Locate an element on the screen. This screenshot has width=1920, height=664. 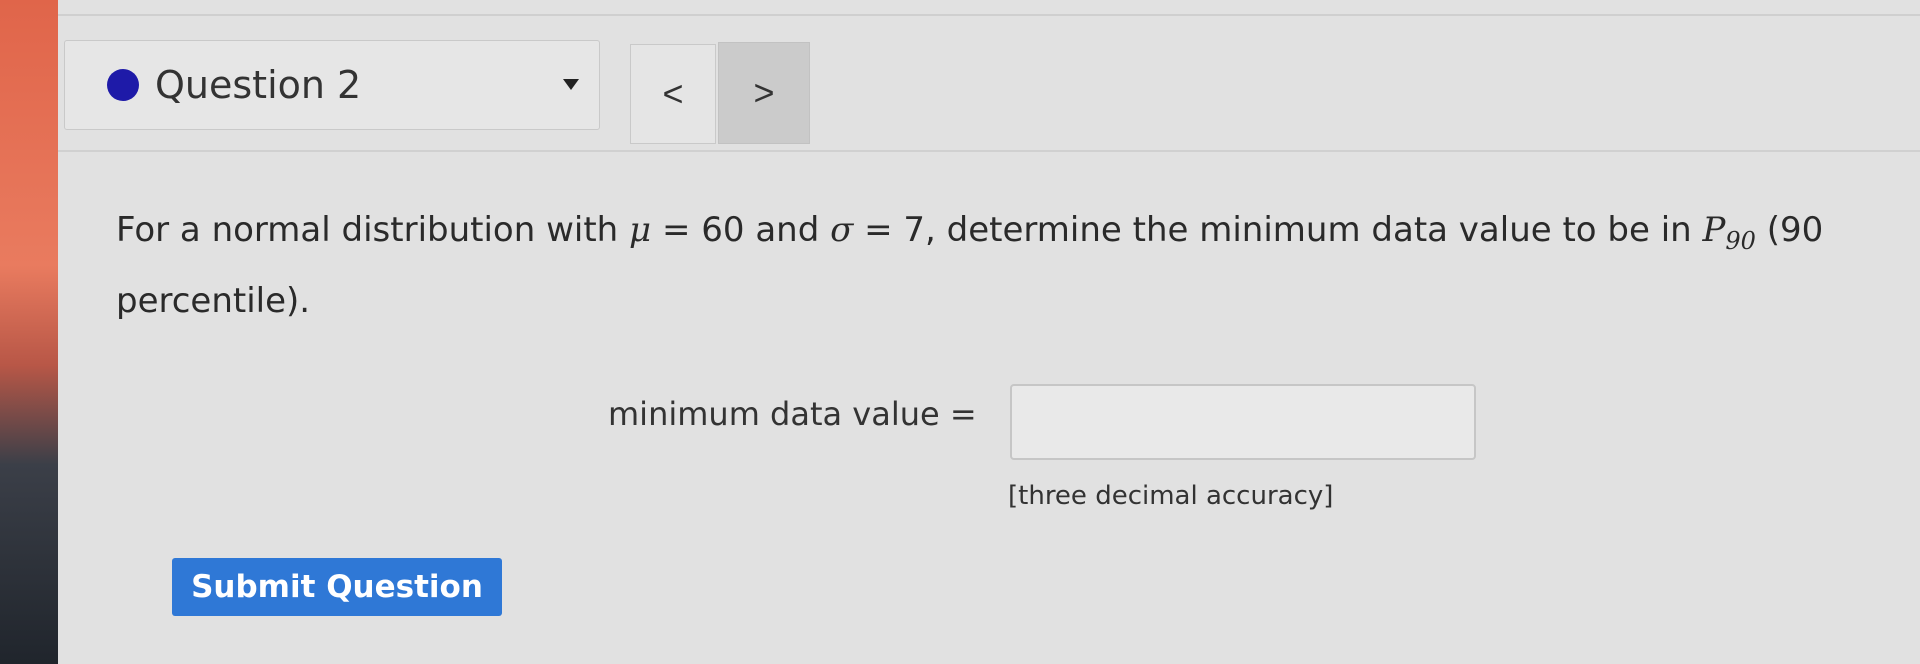
mu-value: = 60 and is located at coordinates (741, 230).